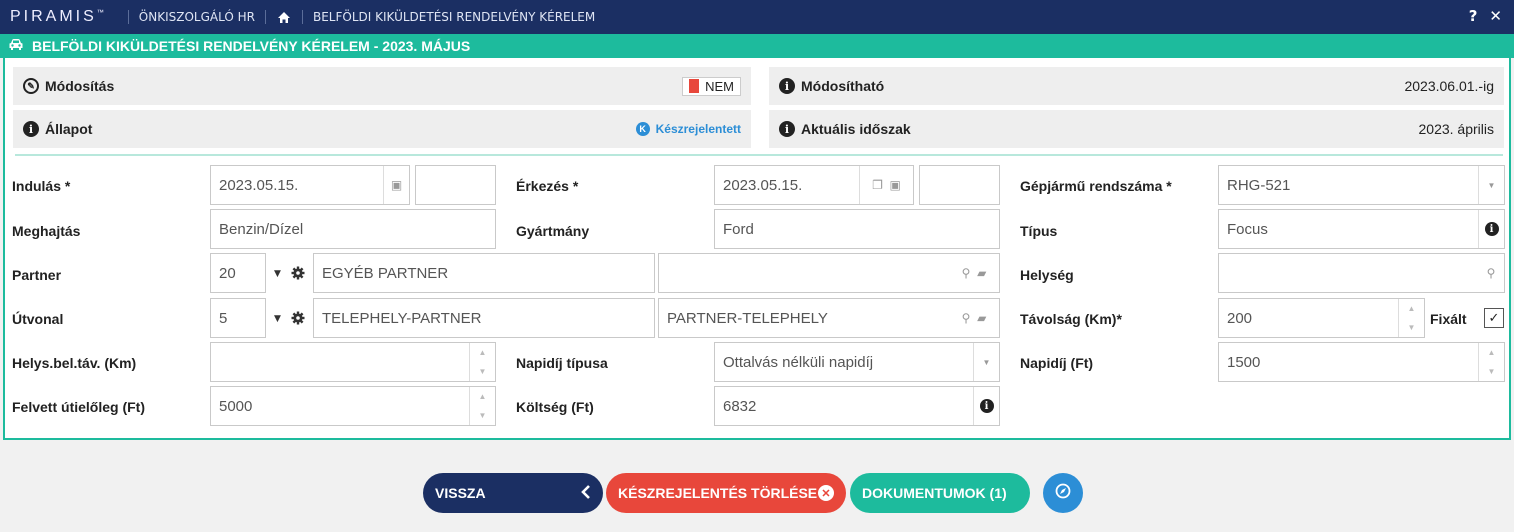 This screenshot has height=532, width=1514. Describe the element at coordinates (1361, 273) in the screenshot. I see `helyseg-input: ⚲` at that location.